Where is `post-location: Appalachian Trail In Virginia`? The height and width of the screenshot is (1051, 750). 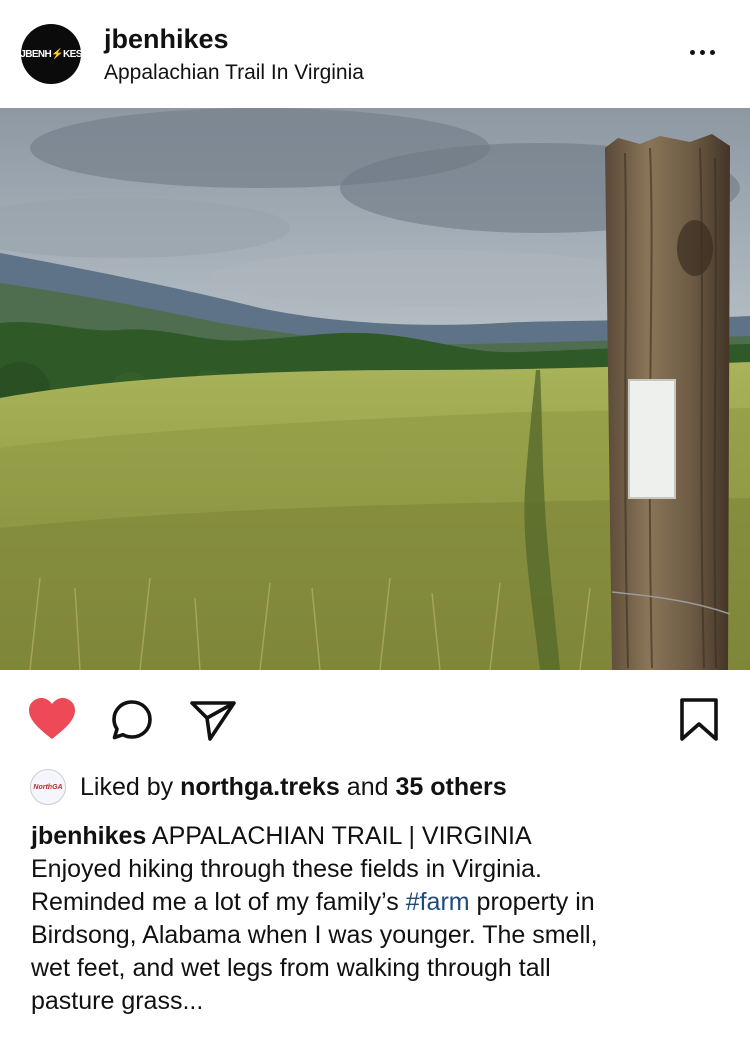
post-location: Appalachian Trail In Virginia is located at coordinates (234, 73).